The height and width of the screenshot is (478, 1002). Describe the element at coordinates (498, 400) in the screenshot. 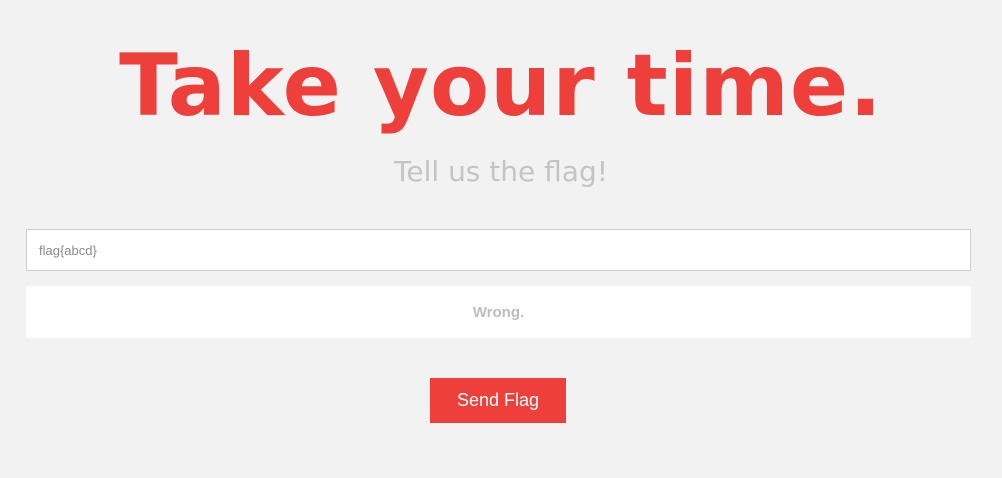

I see `send-flag-button: Send Flag` at that location.